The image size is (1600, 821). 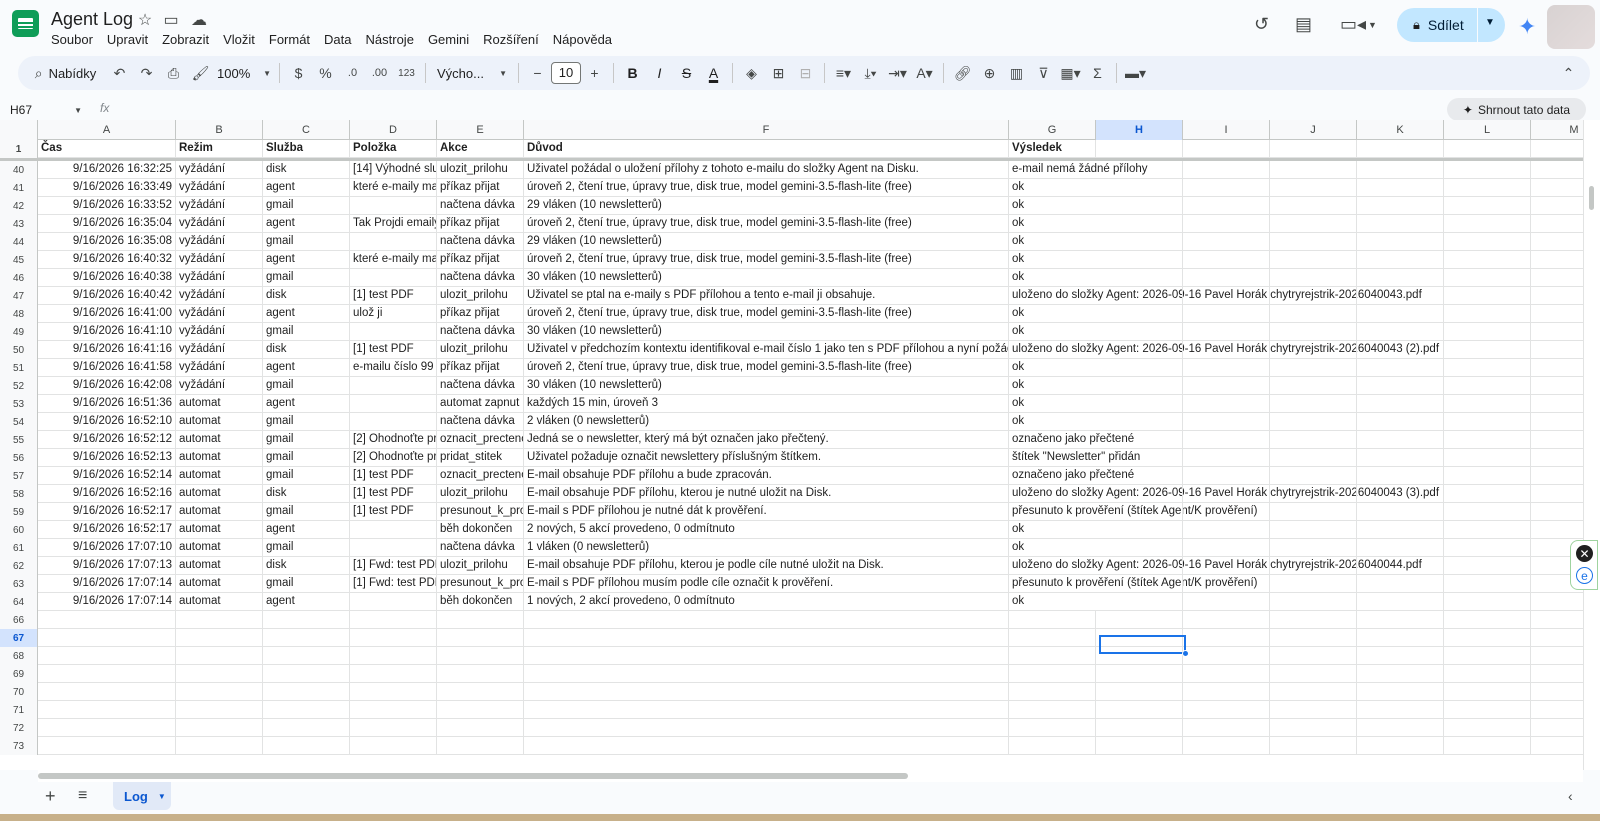 I want to click on italic-button: I, so click(x=659, y=73).